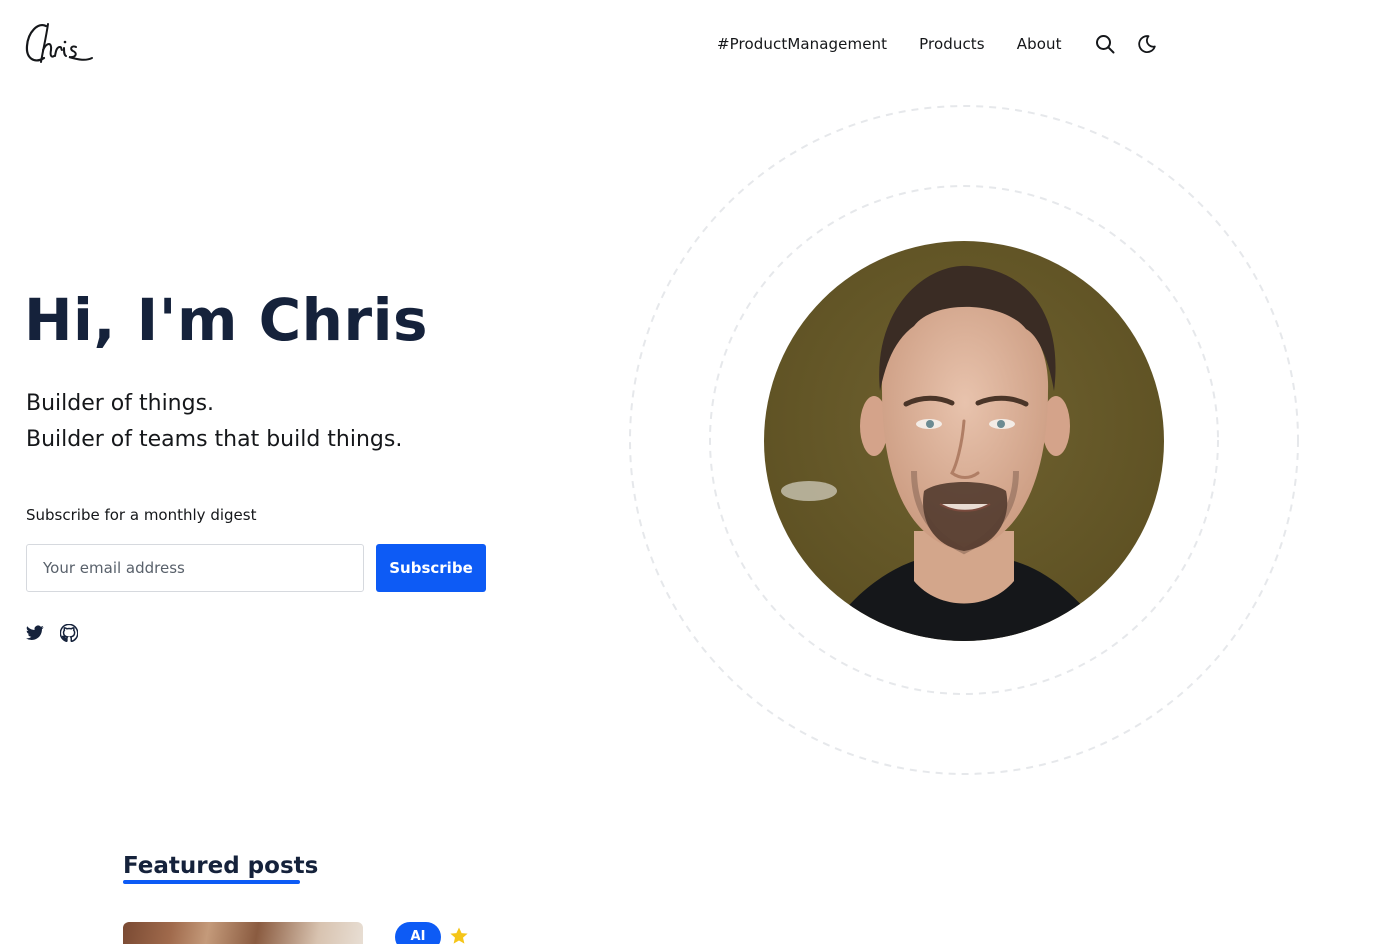 The image size is (1373, 944). Describe the element at coordinates (952, 44) in the screenshot. I see `nav-link-products: Products` at that location.